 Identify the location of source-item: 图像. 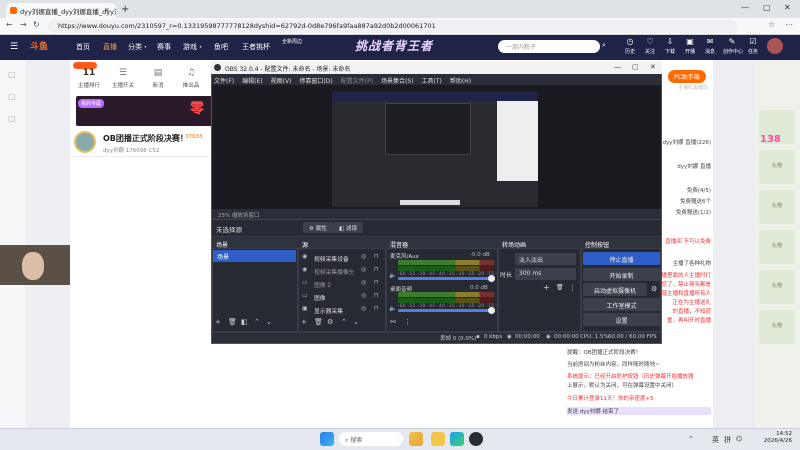
(342, 297).